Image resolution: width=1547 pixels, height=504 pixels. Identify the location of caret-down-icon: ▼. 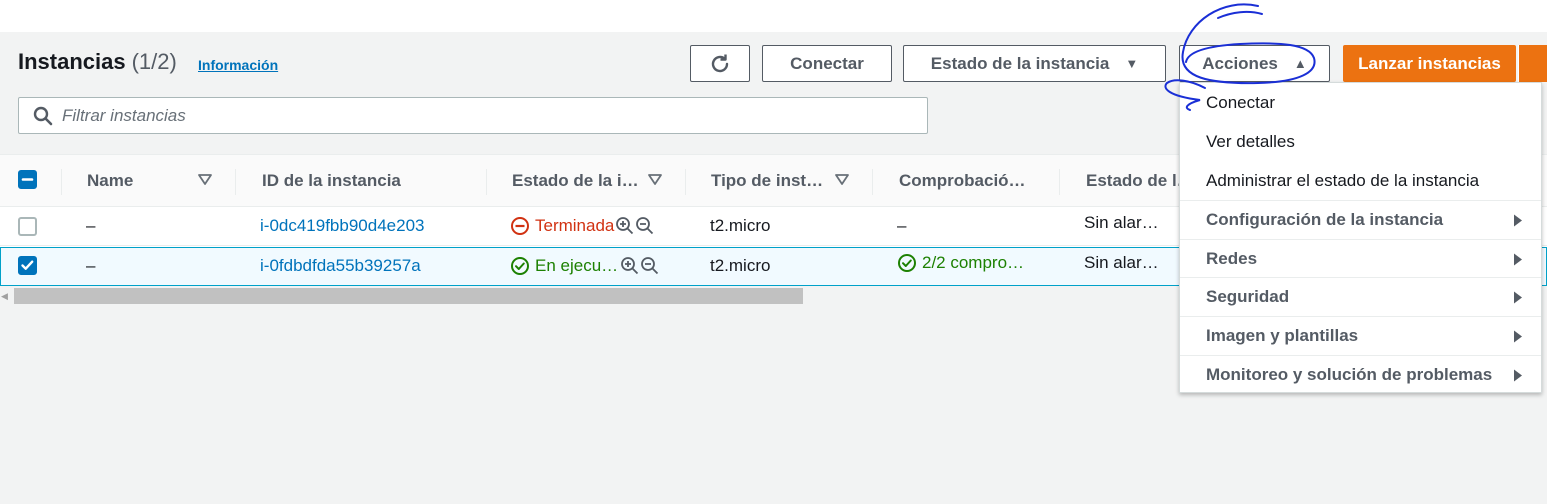
(1132, 63).